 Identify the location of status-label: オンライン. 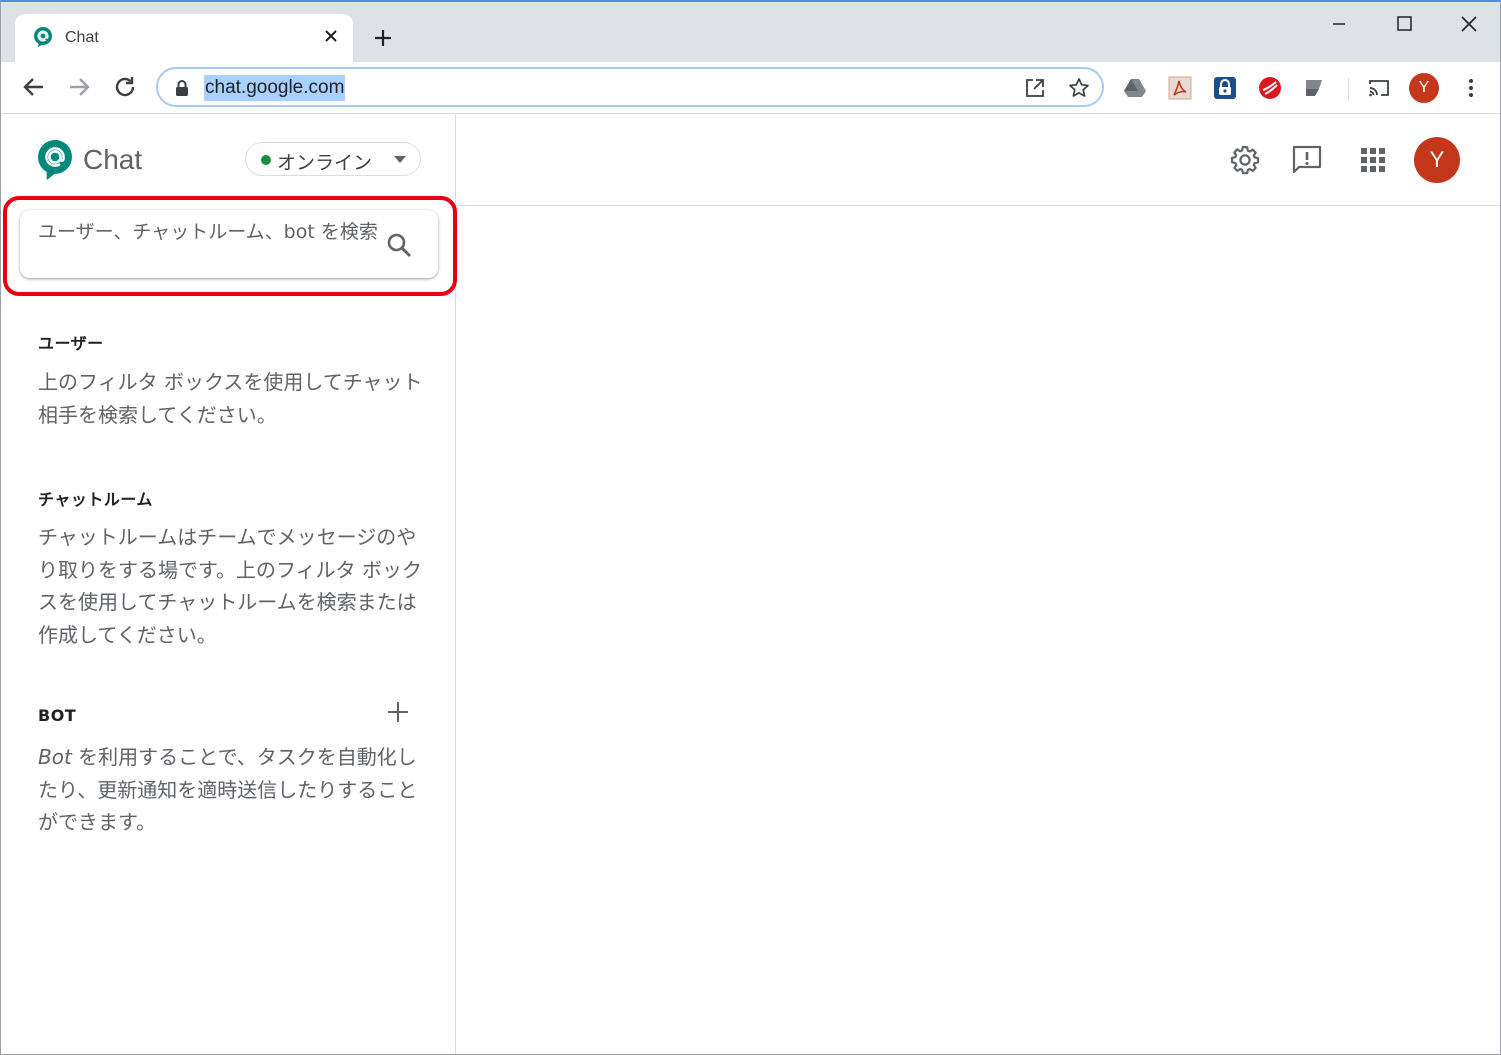
(325, 163).